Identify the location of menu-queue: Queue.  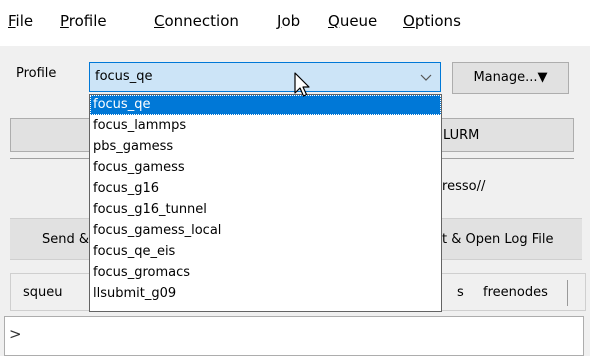
(352, 21).